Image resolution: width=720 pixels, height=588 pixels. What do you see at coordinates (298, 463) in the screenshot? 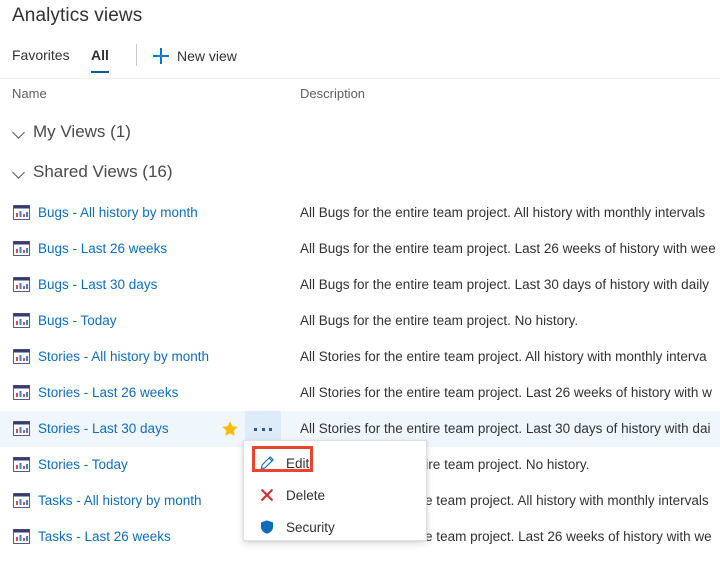
I see `menu-item-edit-label: Edit` at bounding box center [298, 463].